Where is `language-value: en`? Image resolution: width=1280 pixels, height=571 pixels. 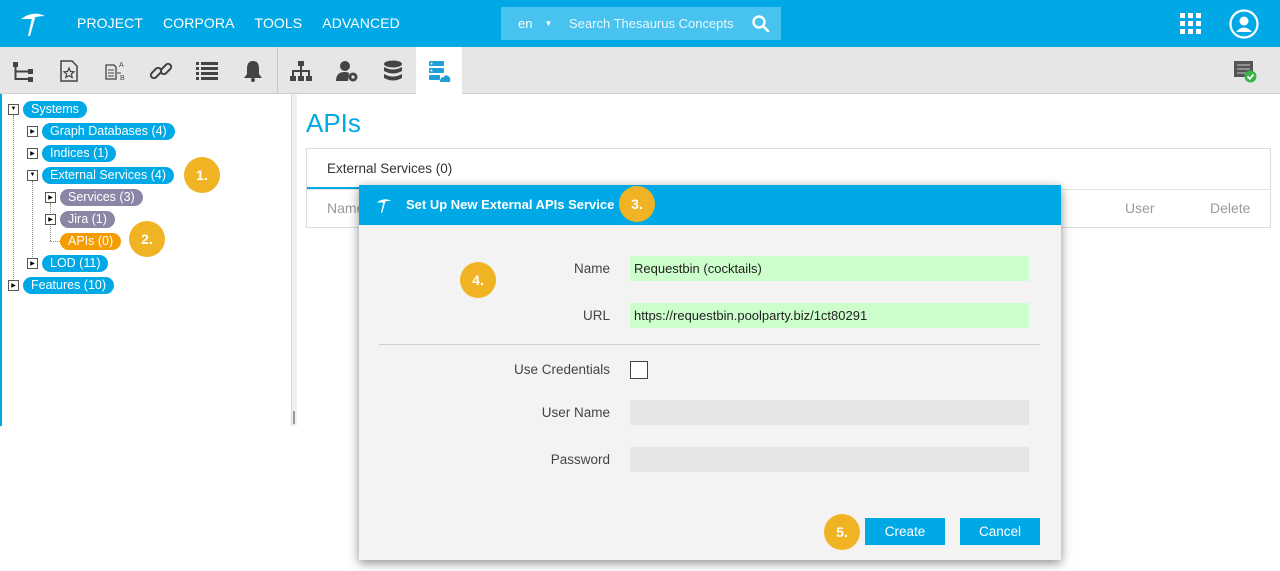
language-value: en is located at coordinates (525, 23).